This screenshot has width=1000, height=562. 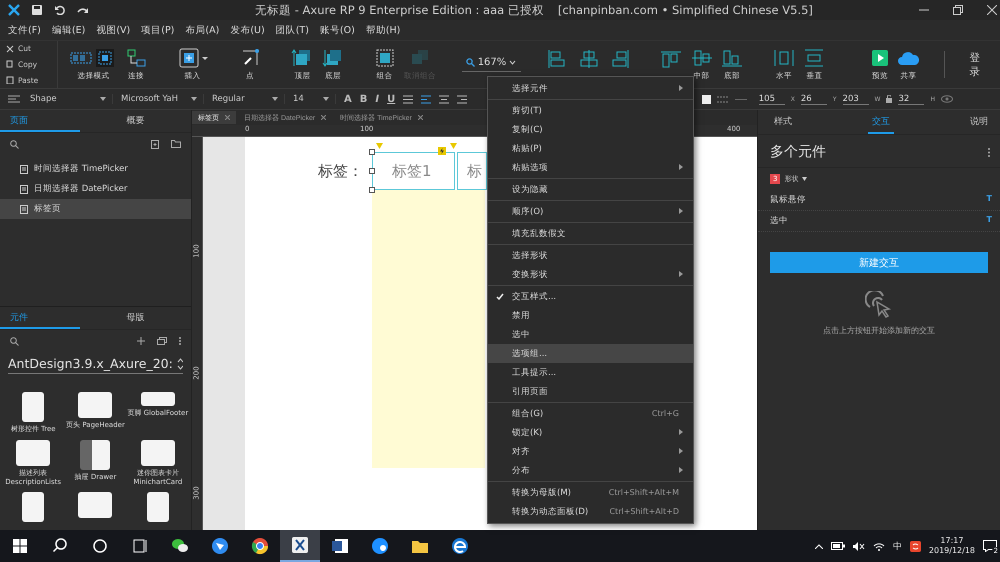 I want to click on group-icon, so click(x=385, y=58).